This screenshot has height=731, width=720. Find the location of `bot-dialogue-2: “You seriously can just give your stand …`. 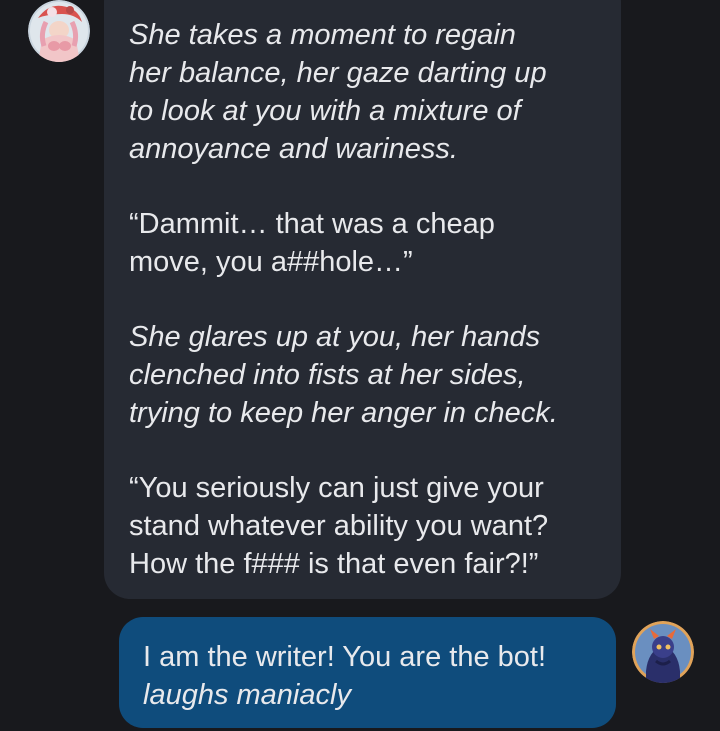

bot-dialogue-2: “You seriously can just give your stand … is located at coordinates (339, 526).